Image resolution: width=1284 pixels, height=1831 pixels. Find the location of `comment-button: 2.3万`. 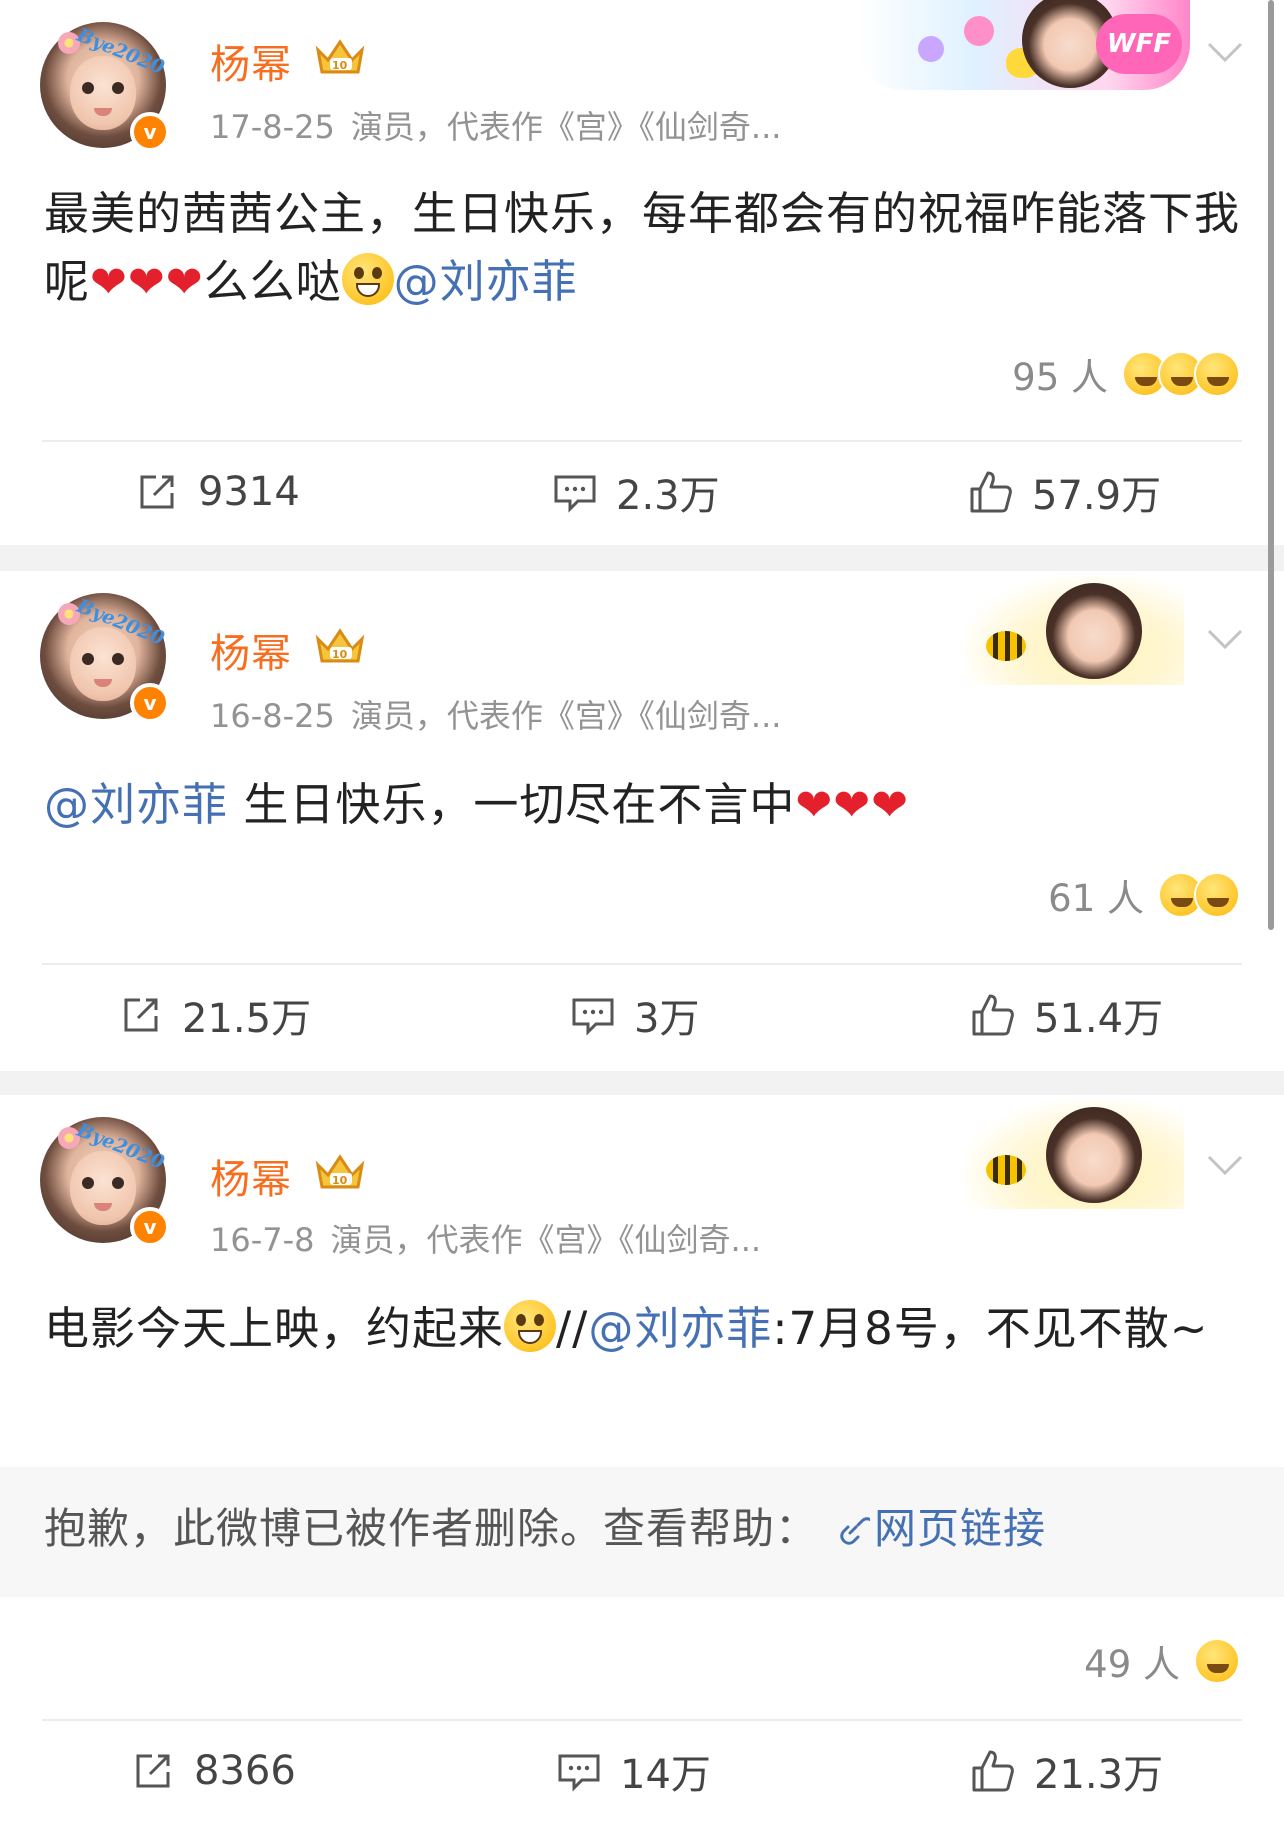

comment-button: 2.3万 is located at coordinates (636, 492).